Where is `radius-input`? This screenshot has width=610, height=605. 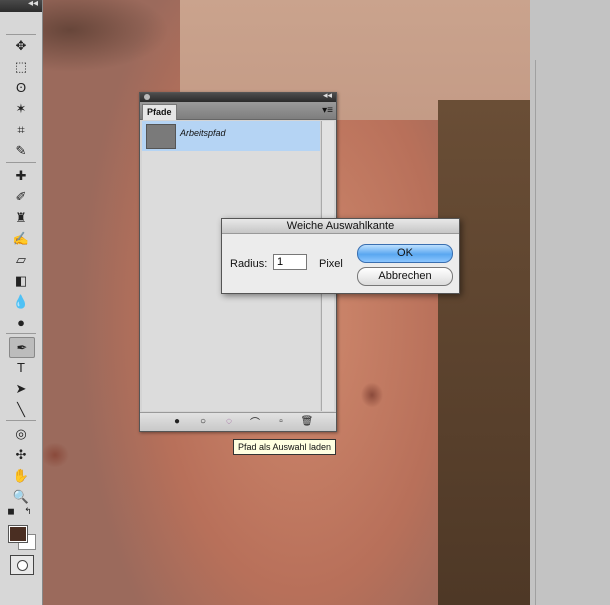
radius-input is located at coordinates (290, 262).